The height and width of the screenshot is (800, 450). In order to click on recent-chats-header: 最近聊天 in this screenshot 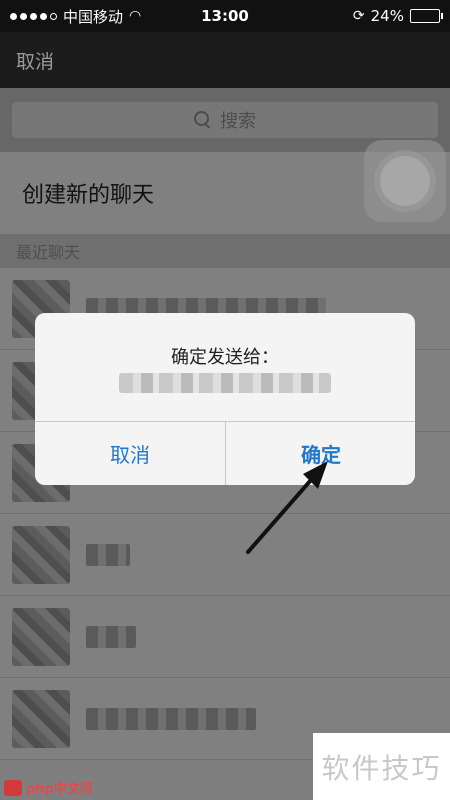, I will do `click(225, 251)`.